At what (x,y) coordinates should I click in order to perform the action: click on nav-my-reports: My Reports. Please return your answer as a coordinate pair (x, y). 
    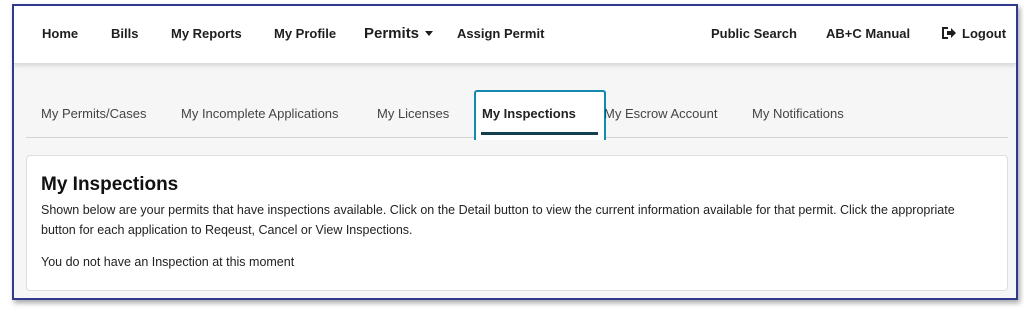
    Looking at the image, I should click on (206, 33).